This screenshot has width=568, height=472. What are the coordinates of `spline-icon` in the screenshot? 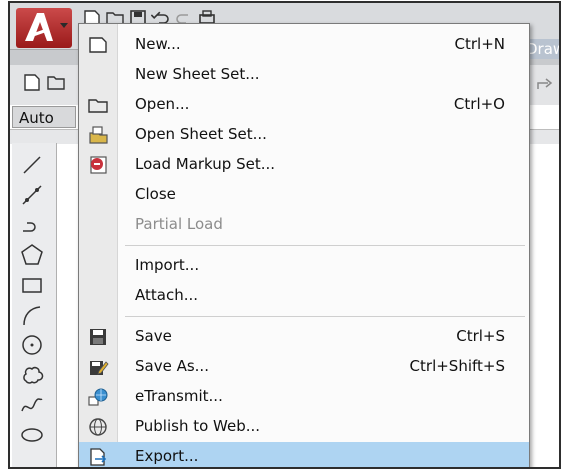 It's located at (32, 405).